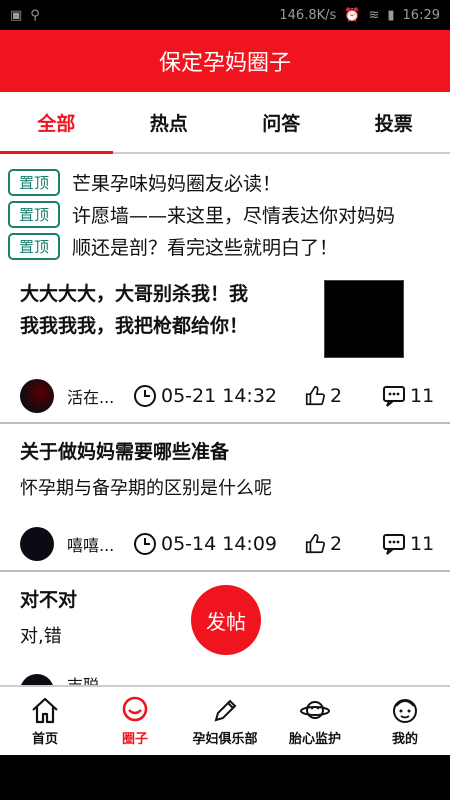 The image size is (450, 800). What do you see at coordinates (134, 326) in the screenshot?
I see `post-title-line: 我我我我，我把枪都给你！` at bounding box center [134, 326].